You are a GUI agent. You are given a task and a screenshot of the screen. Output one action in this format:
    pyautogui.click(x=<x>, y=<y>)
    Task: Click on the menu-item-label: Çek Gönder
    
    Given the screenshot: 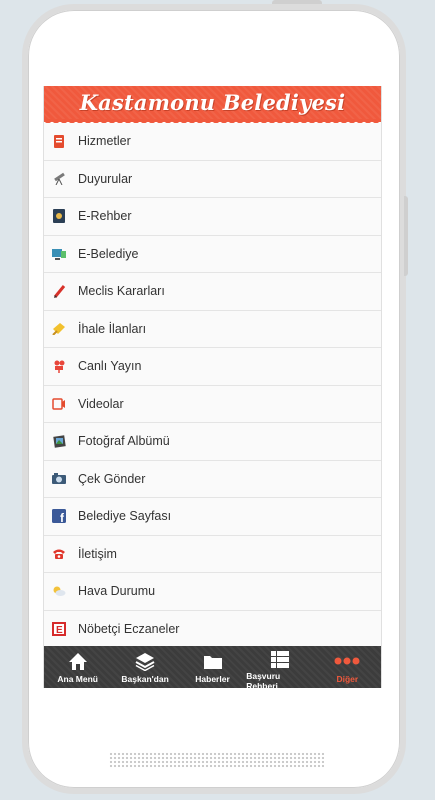 What is the action you would take?
    pyautogui.click(x=112, y=478)
    